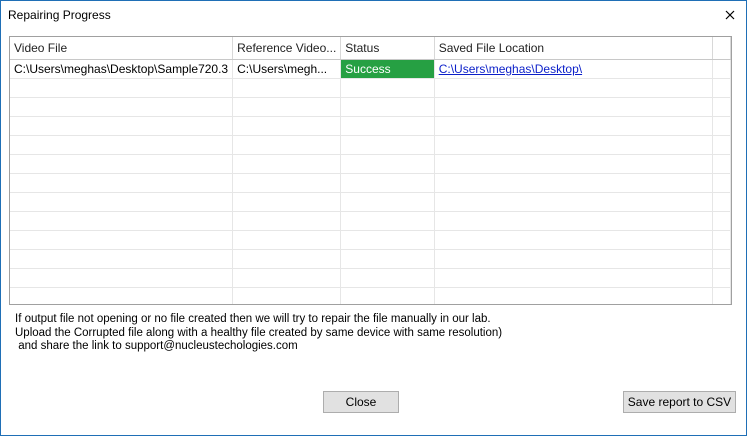  Describe the element at coordinates (361, 402) in the screenshot. I see `close-button: Close` at that location.